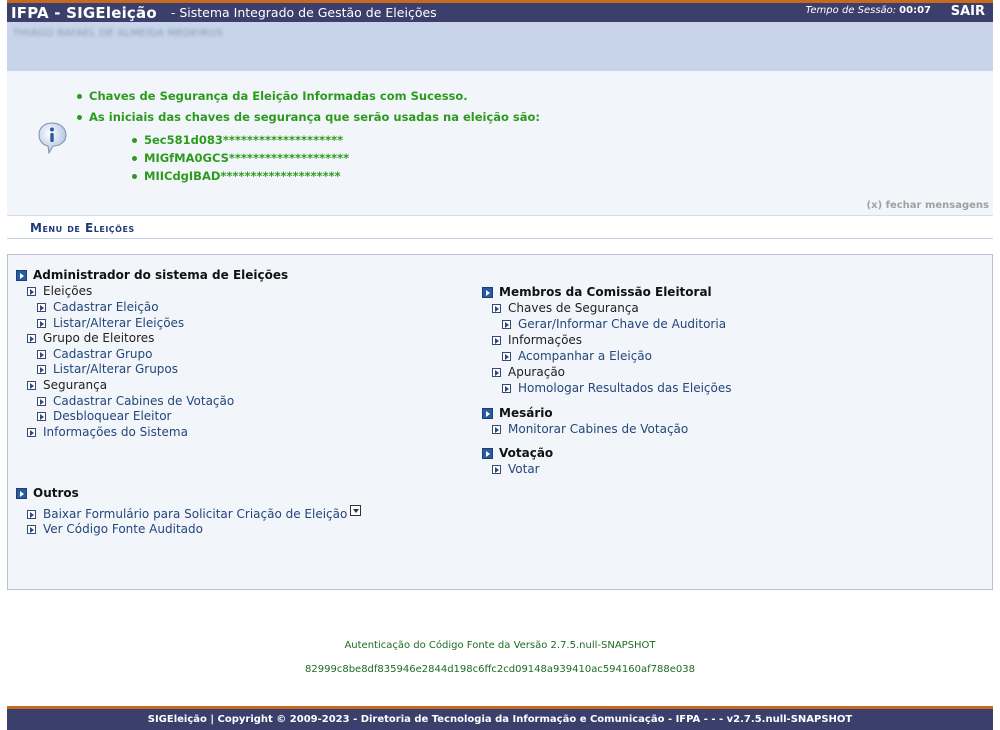 The height and width of the screenshot is (730, 1000). I want to click on section-admin-title: Administrador do sistema de Eleições, so click(161, 275).